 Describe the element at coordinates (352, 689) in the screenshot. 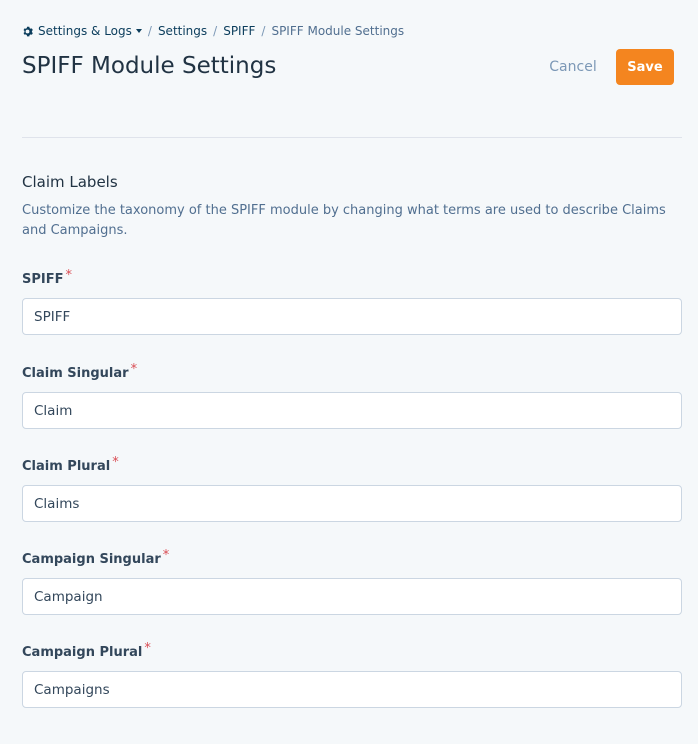

I see `campaign-plural-input` at that location.